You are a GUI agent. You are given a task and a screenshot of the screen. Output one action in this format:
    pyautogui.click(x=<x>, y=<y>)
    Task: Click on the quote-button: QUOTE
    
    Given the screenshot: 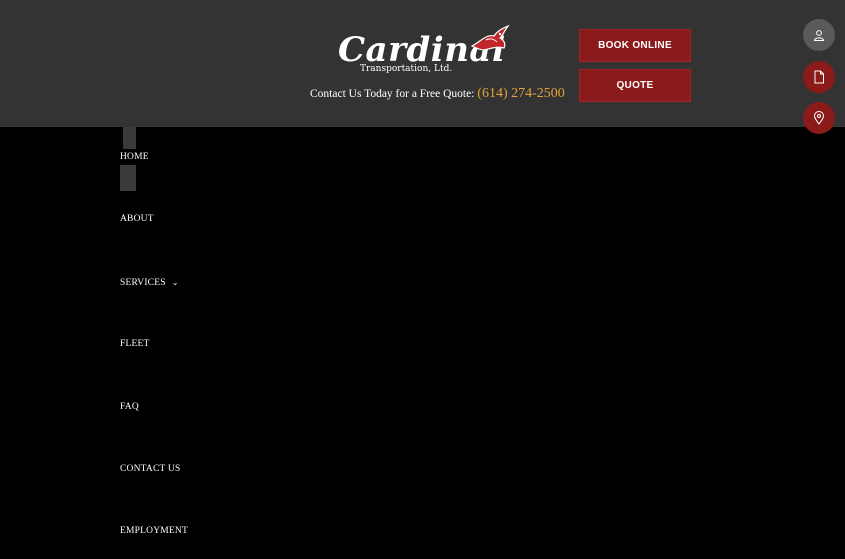 What is the action you would take?
    pyautogui.click(x=635, y=85)
    